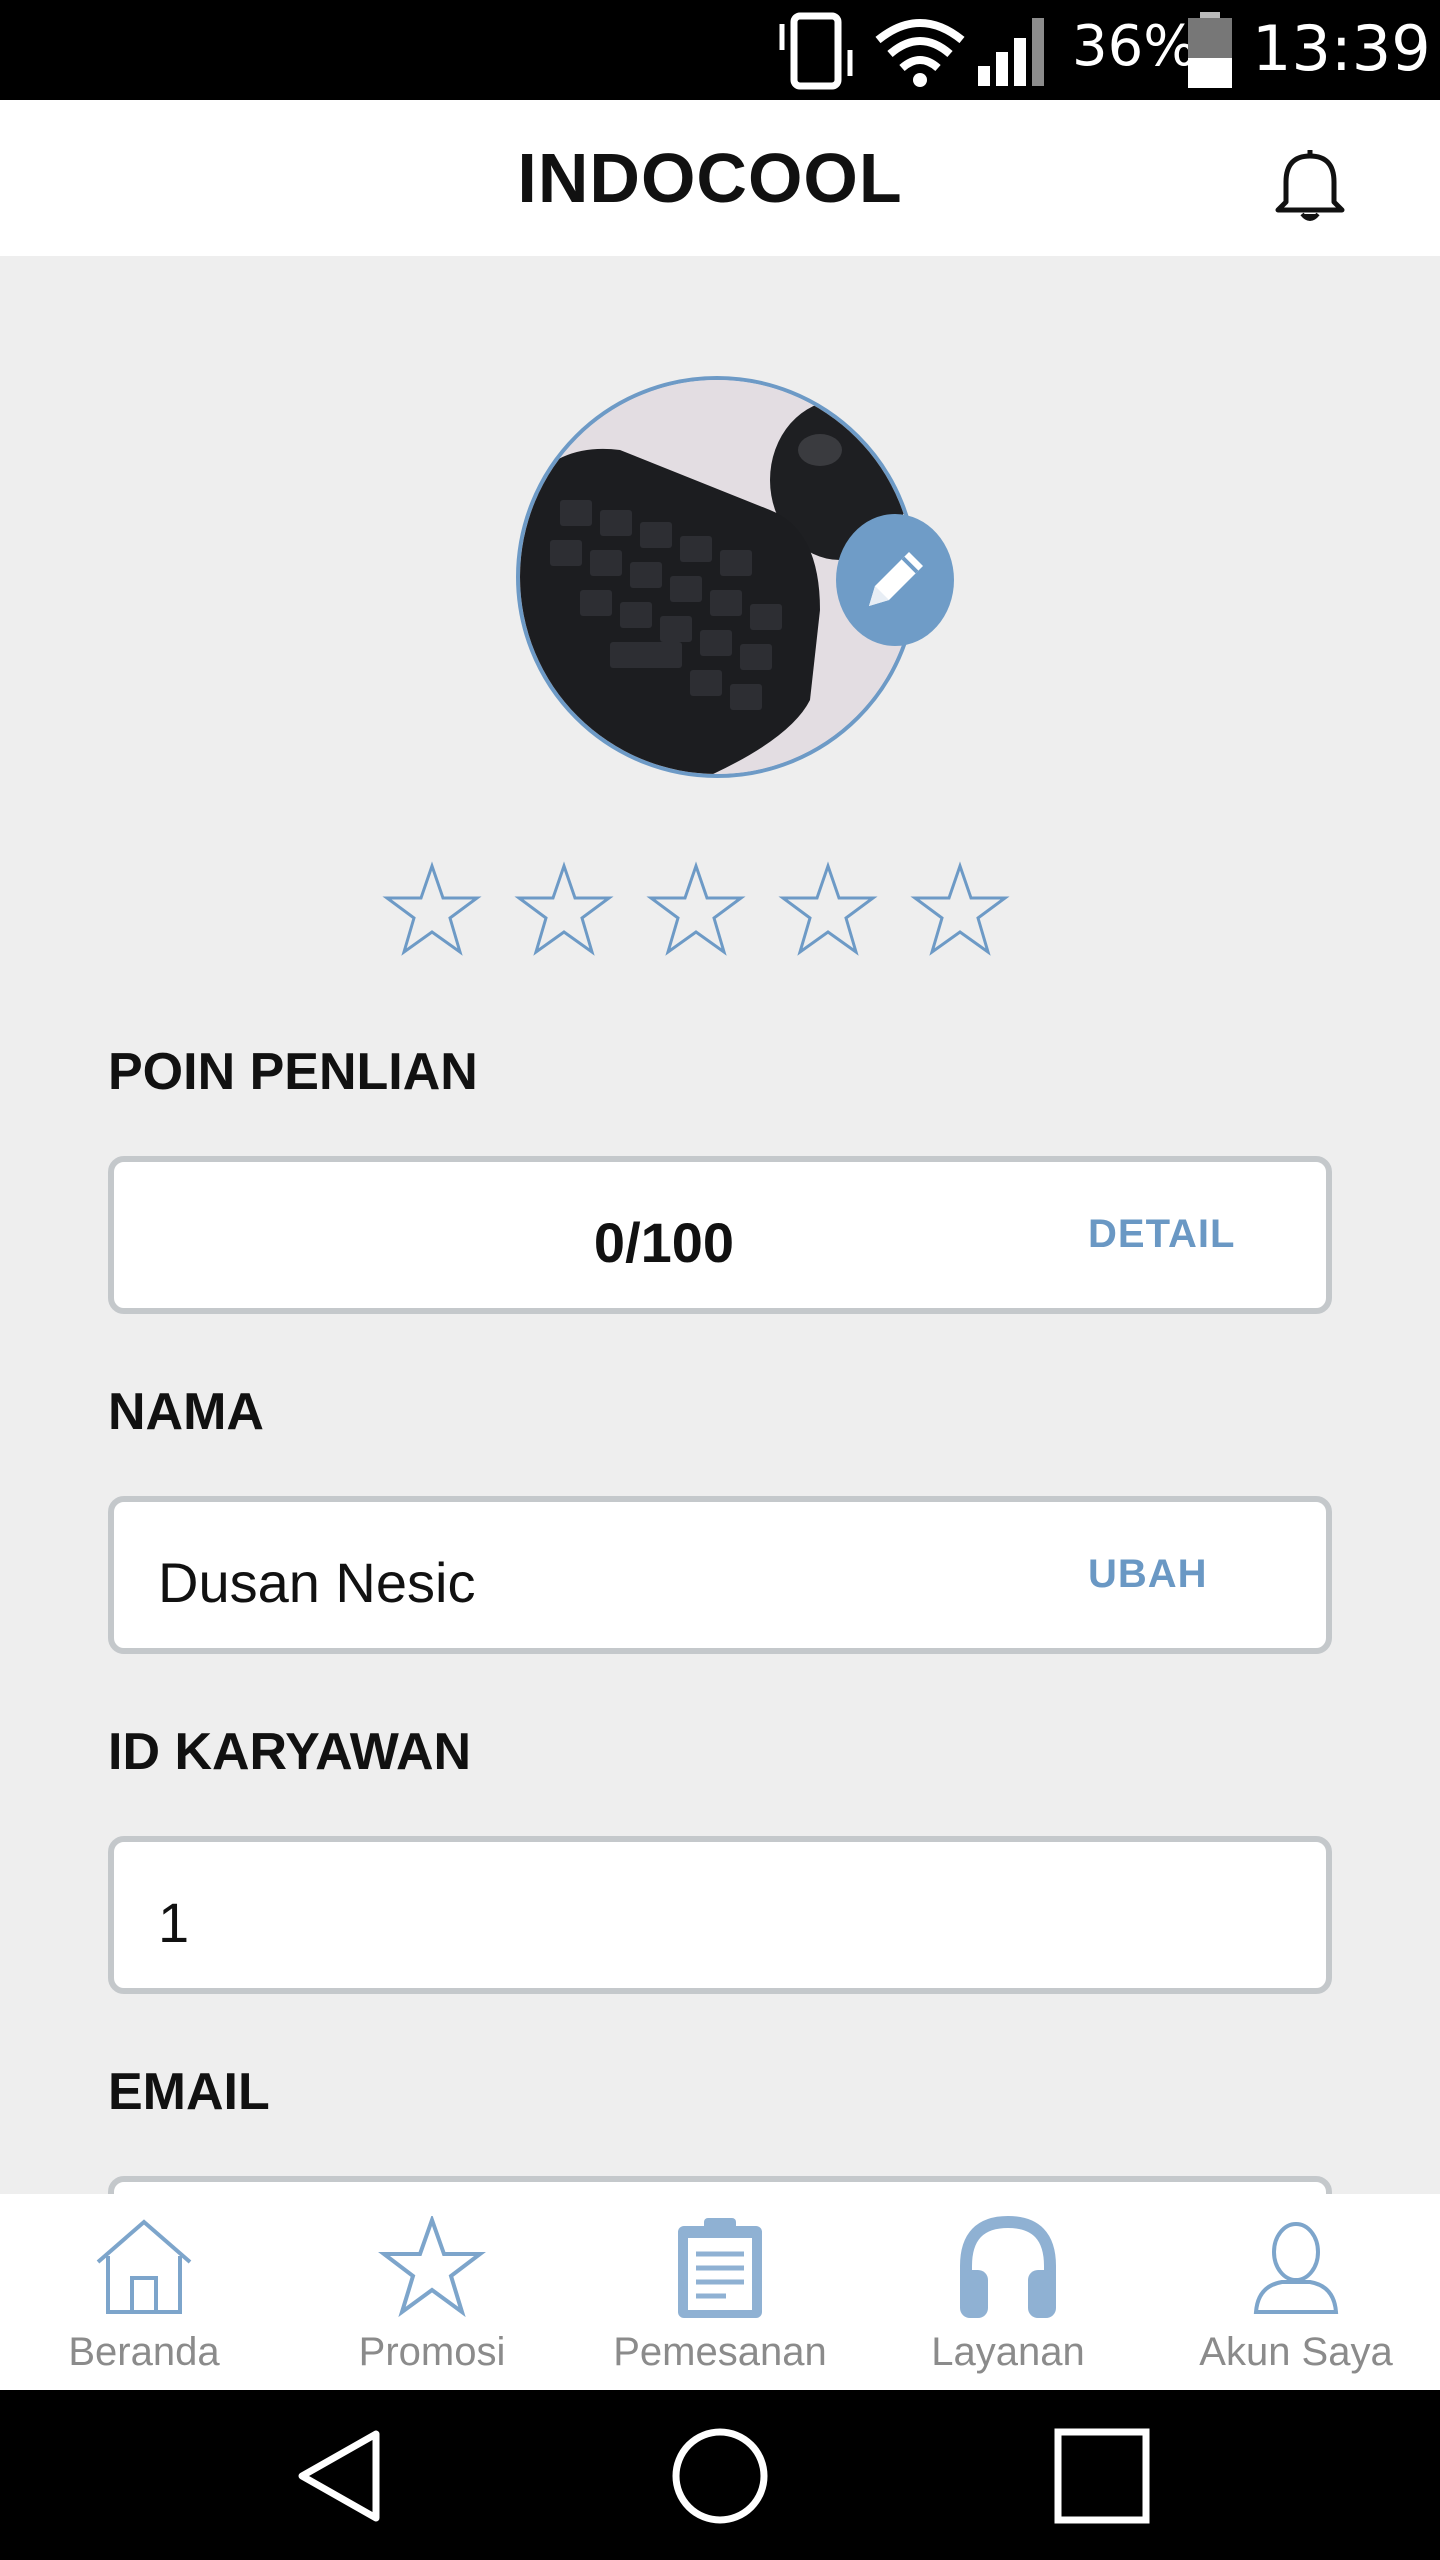 This screenshot has width=1440, height=2560. I want to click on rating-stars, so click(702, 910).